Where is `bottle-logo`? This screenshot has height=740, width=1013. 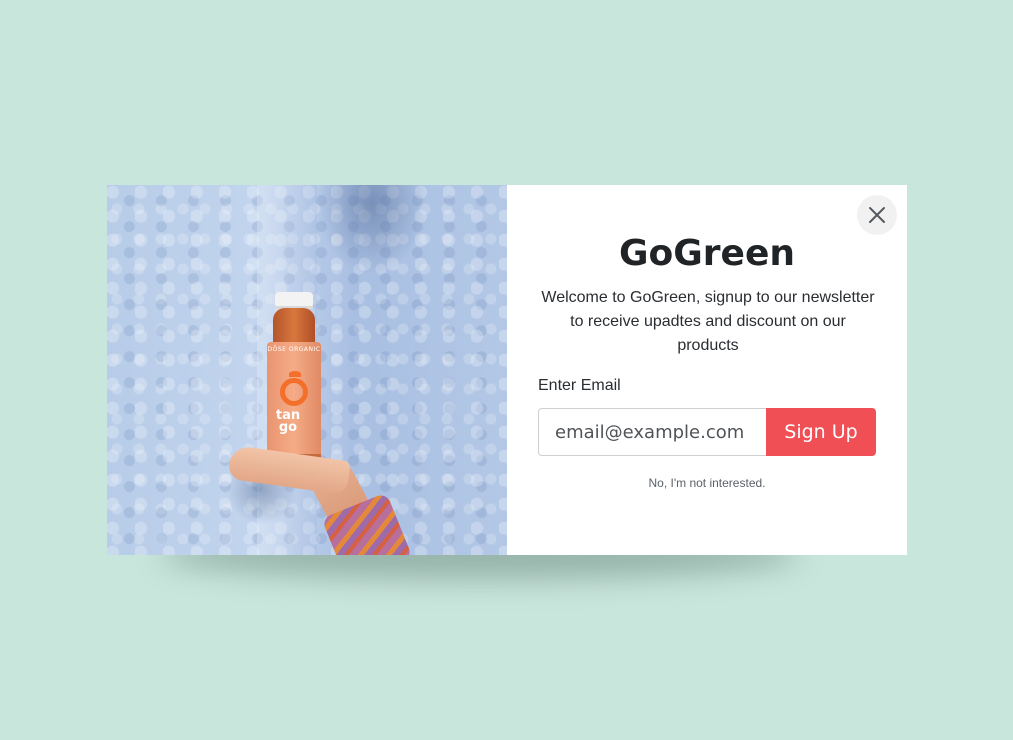 bottle-logo is located at coordinates (294, 392).